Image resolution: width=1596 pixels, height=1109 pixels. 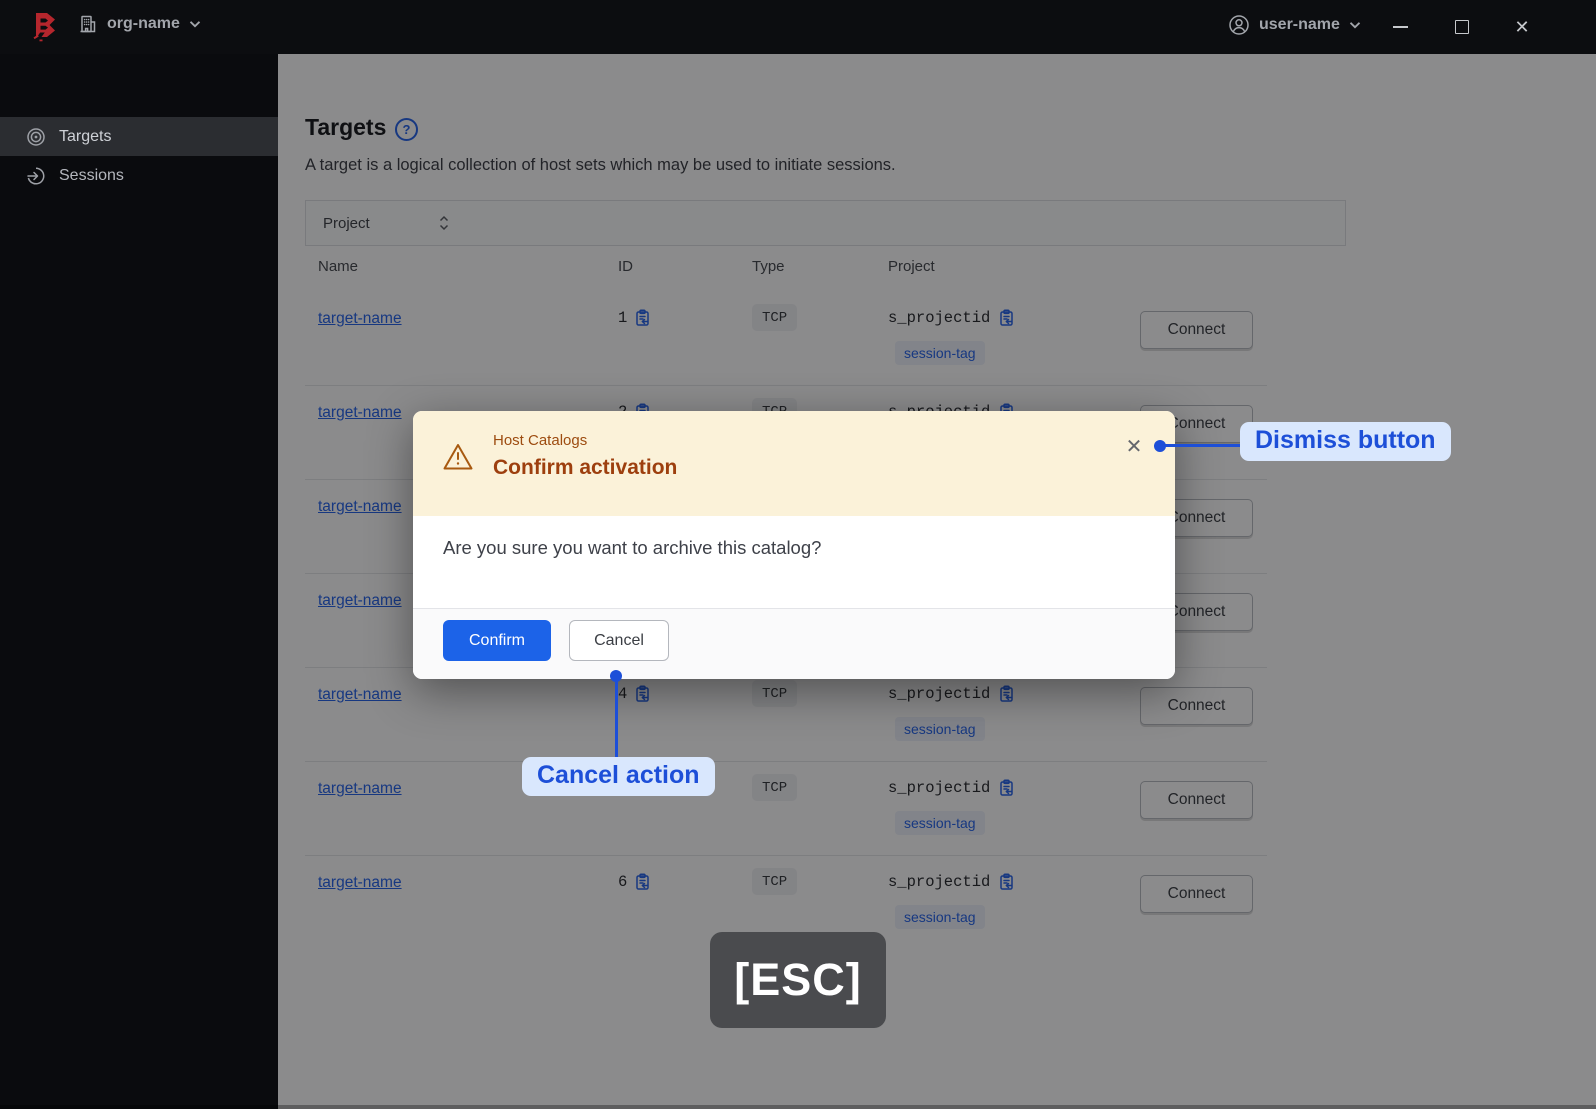 I want to click on maximize-icon, so click(x=1462, y=27).